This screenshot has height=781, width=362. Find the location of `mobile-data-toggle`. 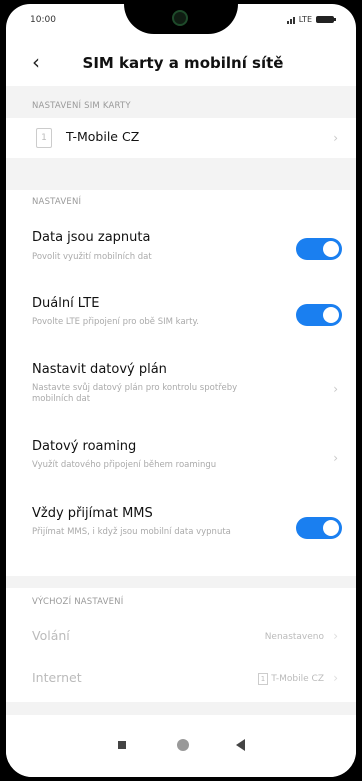

mobile-data-toggle is located at coordinates (319, 249).